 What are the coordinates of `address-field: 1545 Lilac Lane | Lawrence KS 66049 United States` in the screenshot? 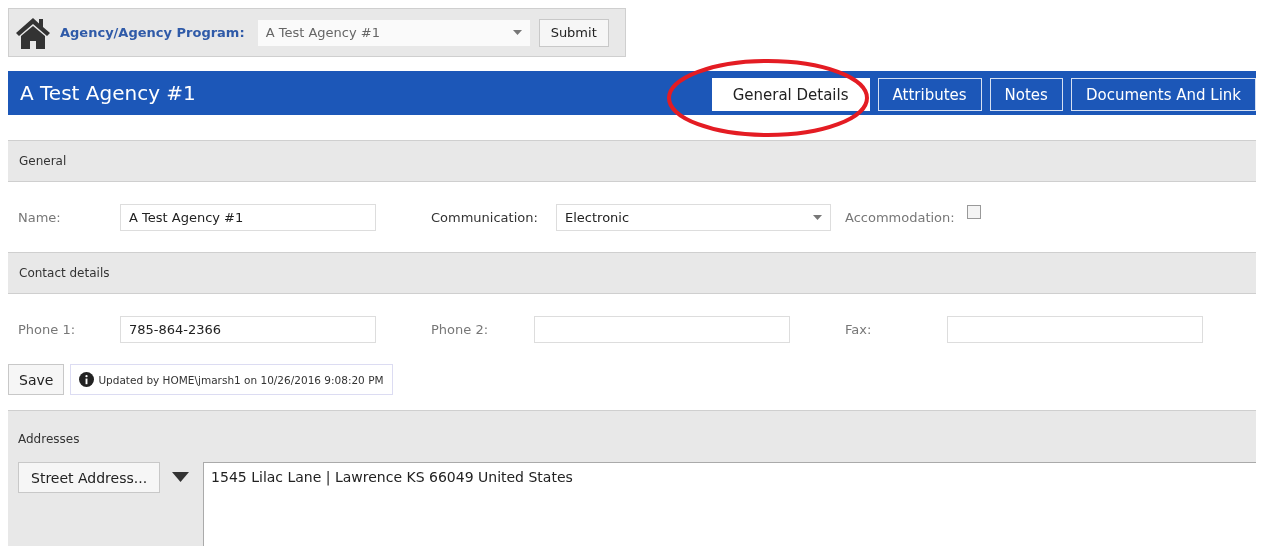 It's located at (729, 504).